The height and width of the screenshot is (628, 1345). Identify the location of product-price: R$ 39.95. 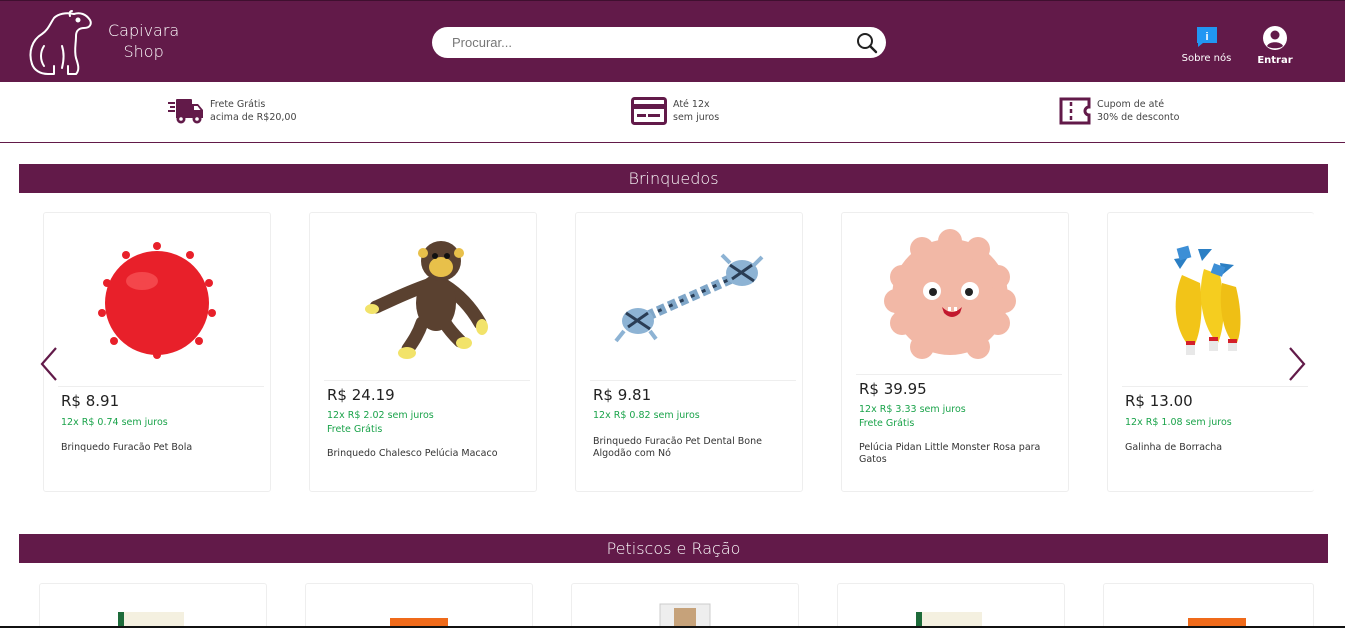
(893, 389).